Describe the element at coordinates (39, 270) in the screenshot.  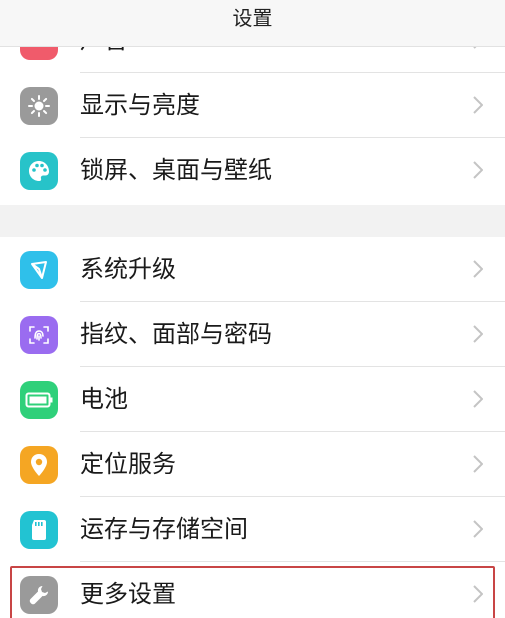
I see `system-update-icon` at that location.